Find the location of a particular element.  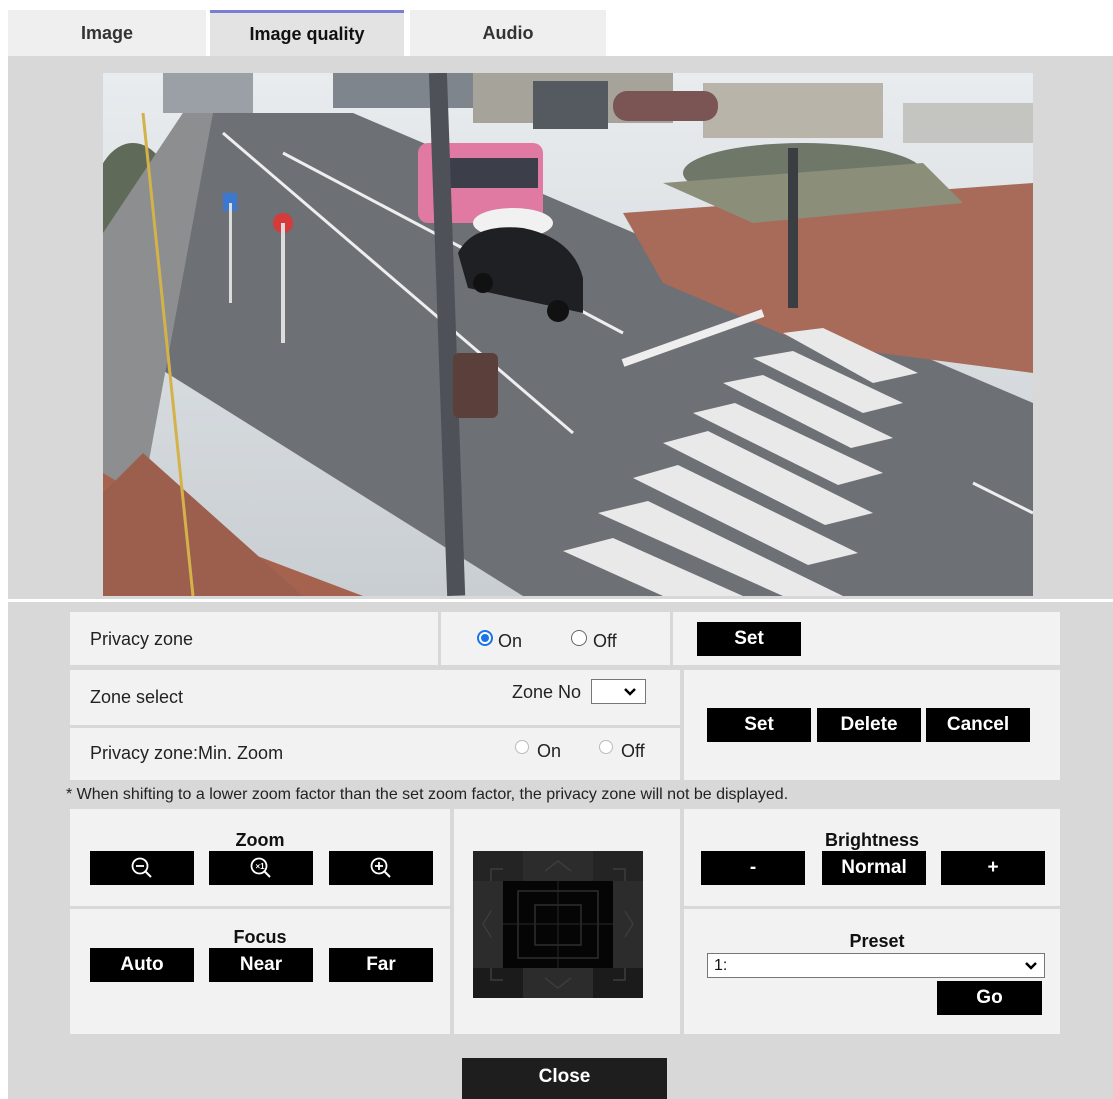

zoom-out-button is located at coordinates (142, 868).